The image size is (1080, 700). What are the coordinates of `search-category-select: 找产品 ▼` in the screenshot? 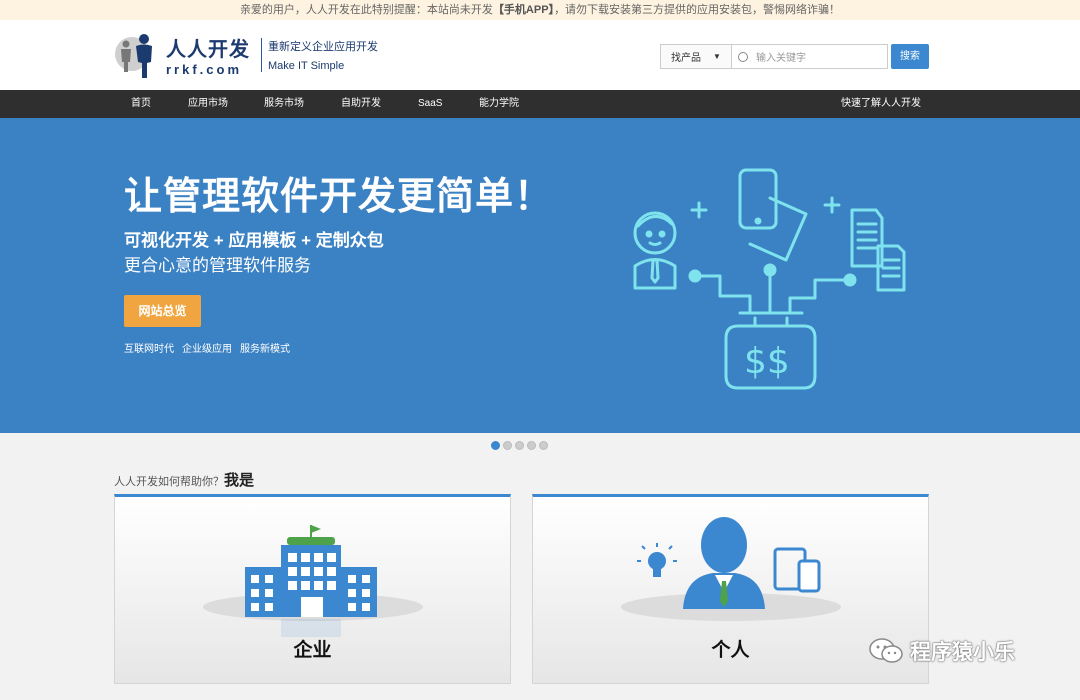 It's located at (696, 56).